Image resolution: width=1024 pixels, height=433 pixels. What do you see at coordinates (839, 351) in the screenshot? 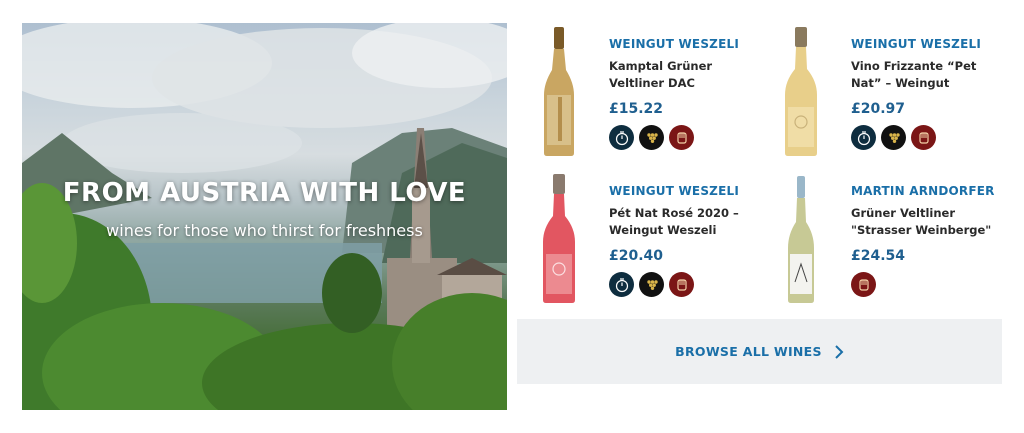
I see `chevron-right-icon` at bounding box center [839, 351].